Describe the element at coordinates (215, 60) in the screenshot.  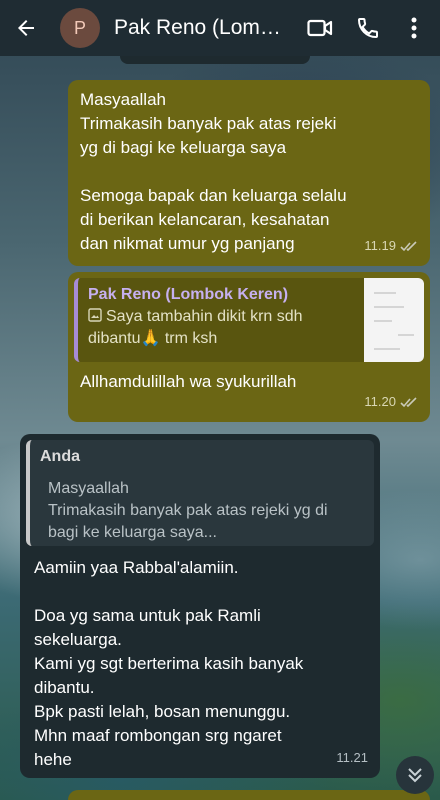
I see `previous-message-edge` at that location.